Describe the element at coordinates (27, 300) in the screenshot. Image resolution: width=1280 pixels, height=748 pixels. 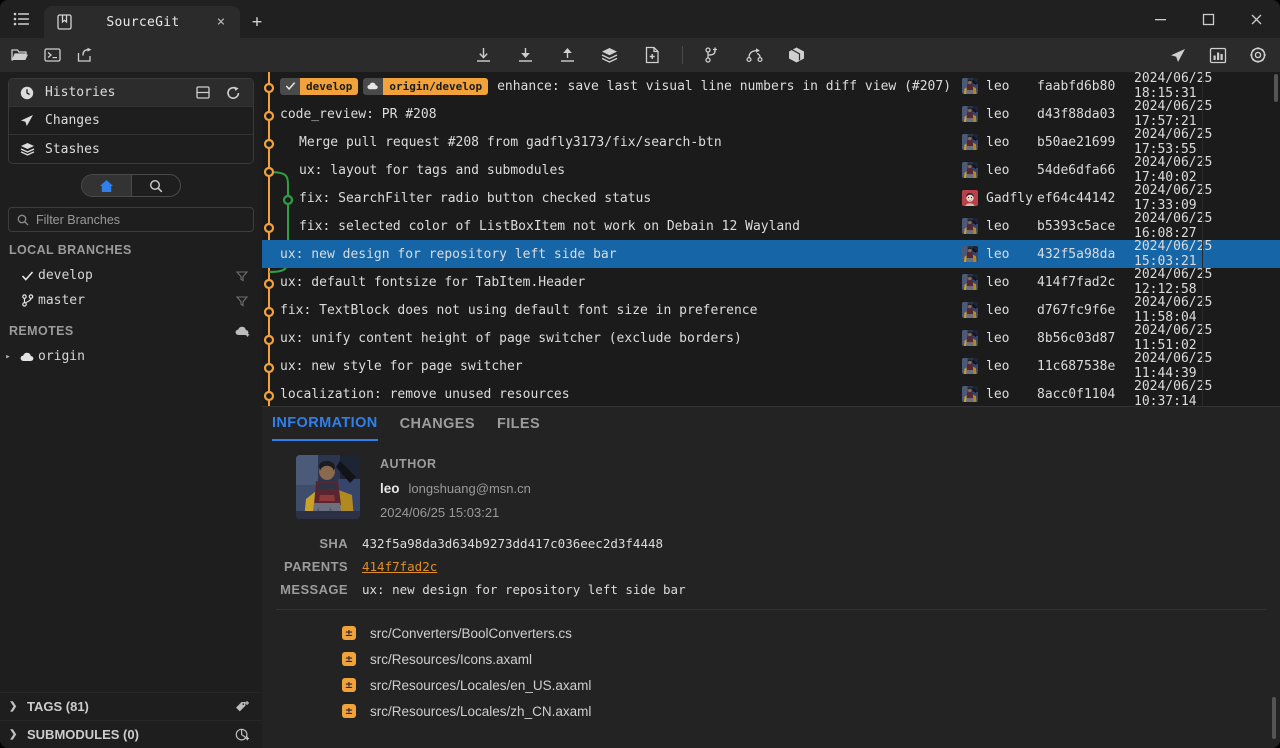
I see `branch-icon` at that location.